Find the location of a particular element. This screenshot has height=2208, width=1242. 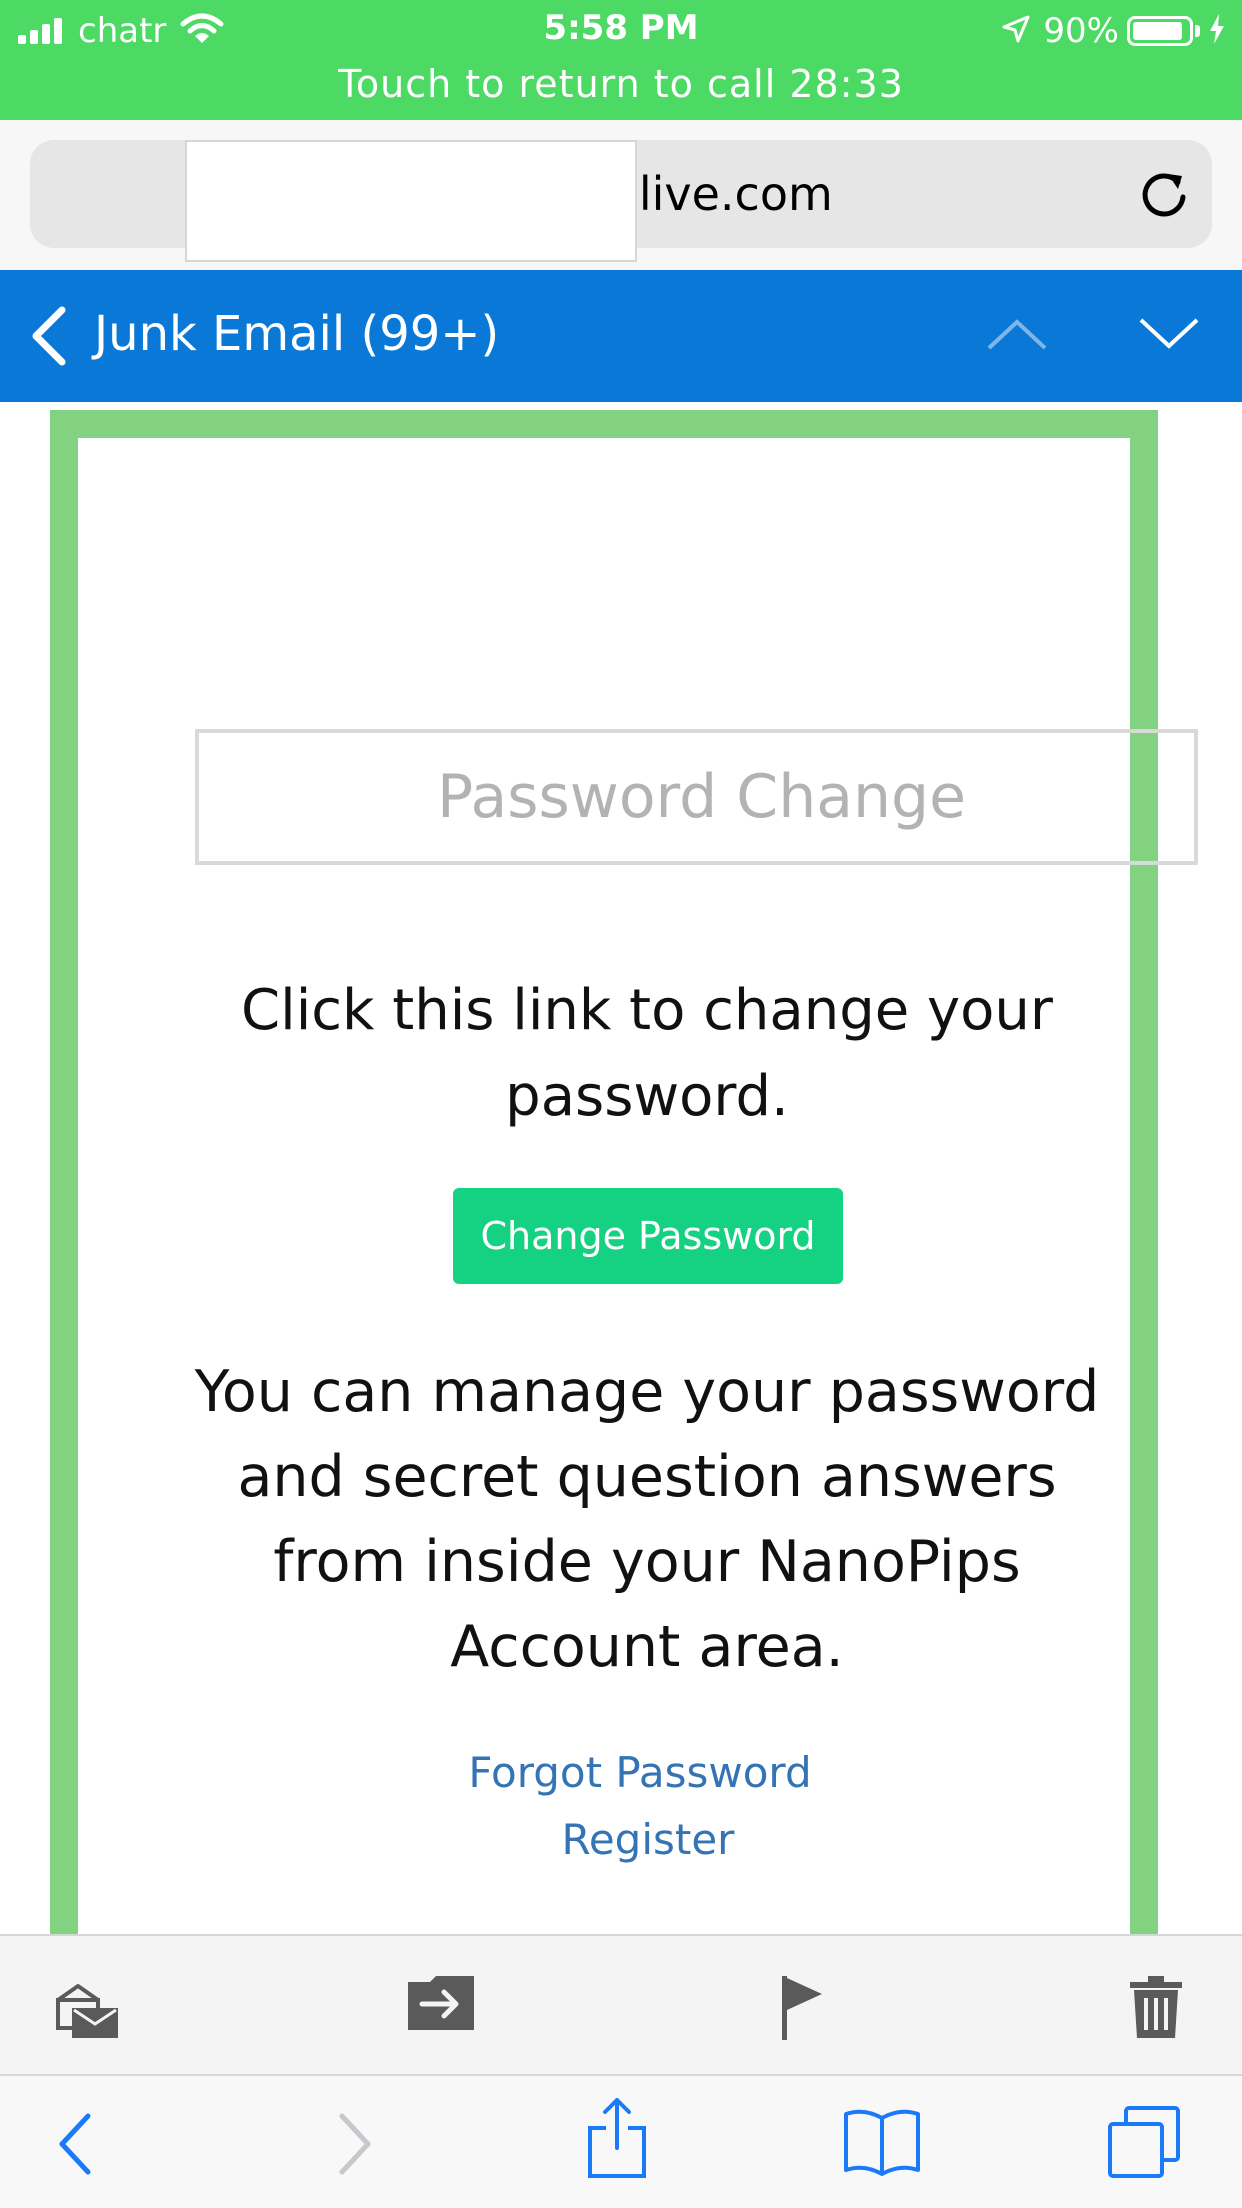

instruction-text: Click this link to change your password. is located at coordinates (647, 1053).